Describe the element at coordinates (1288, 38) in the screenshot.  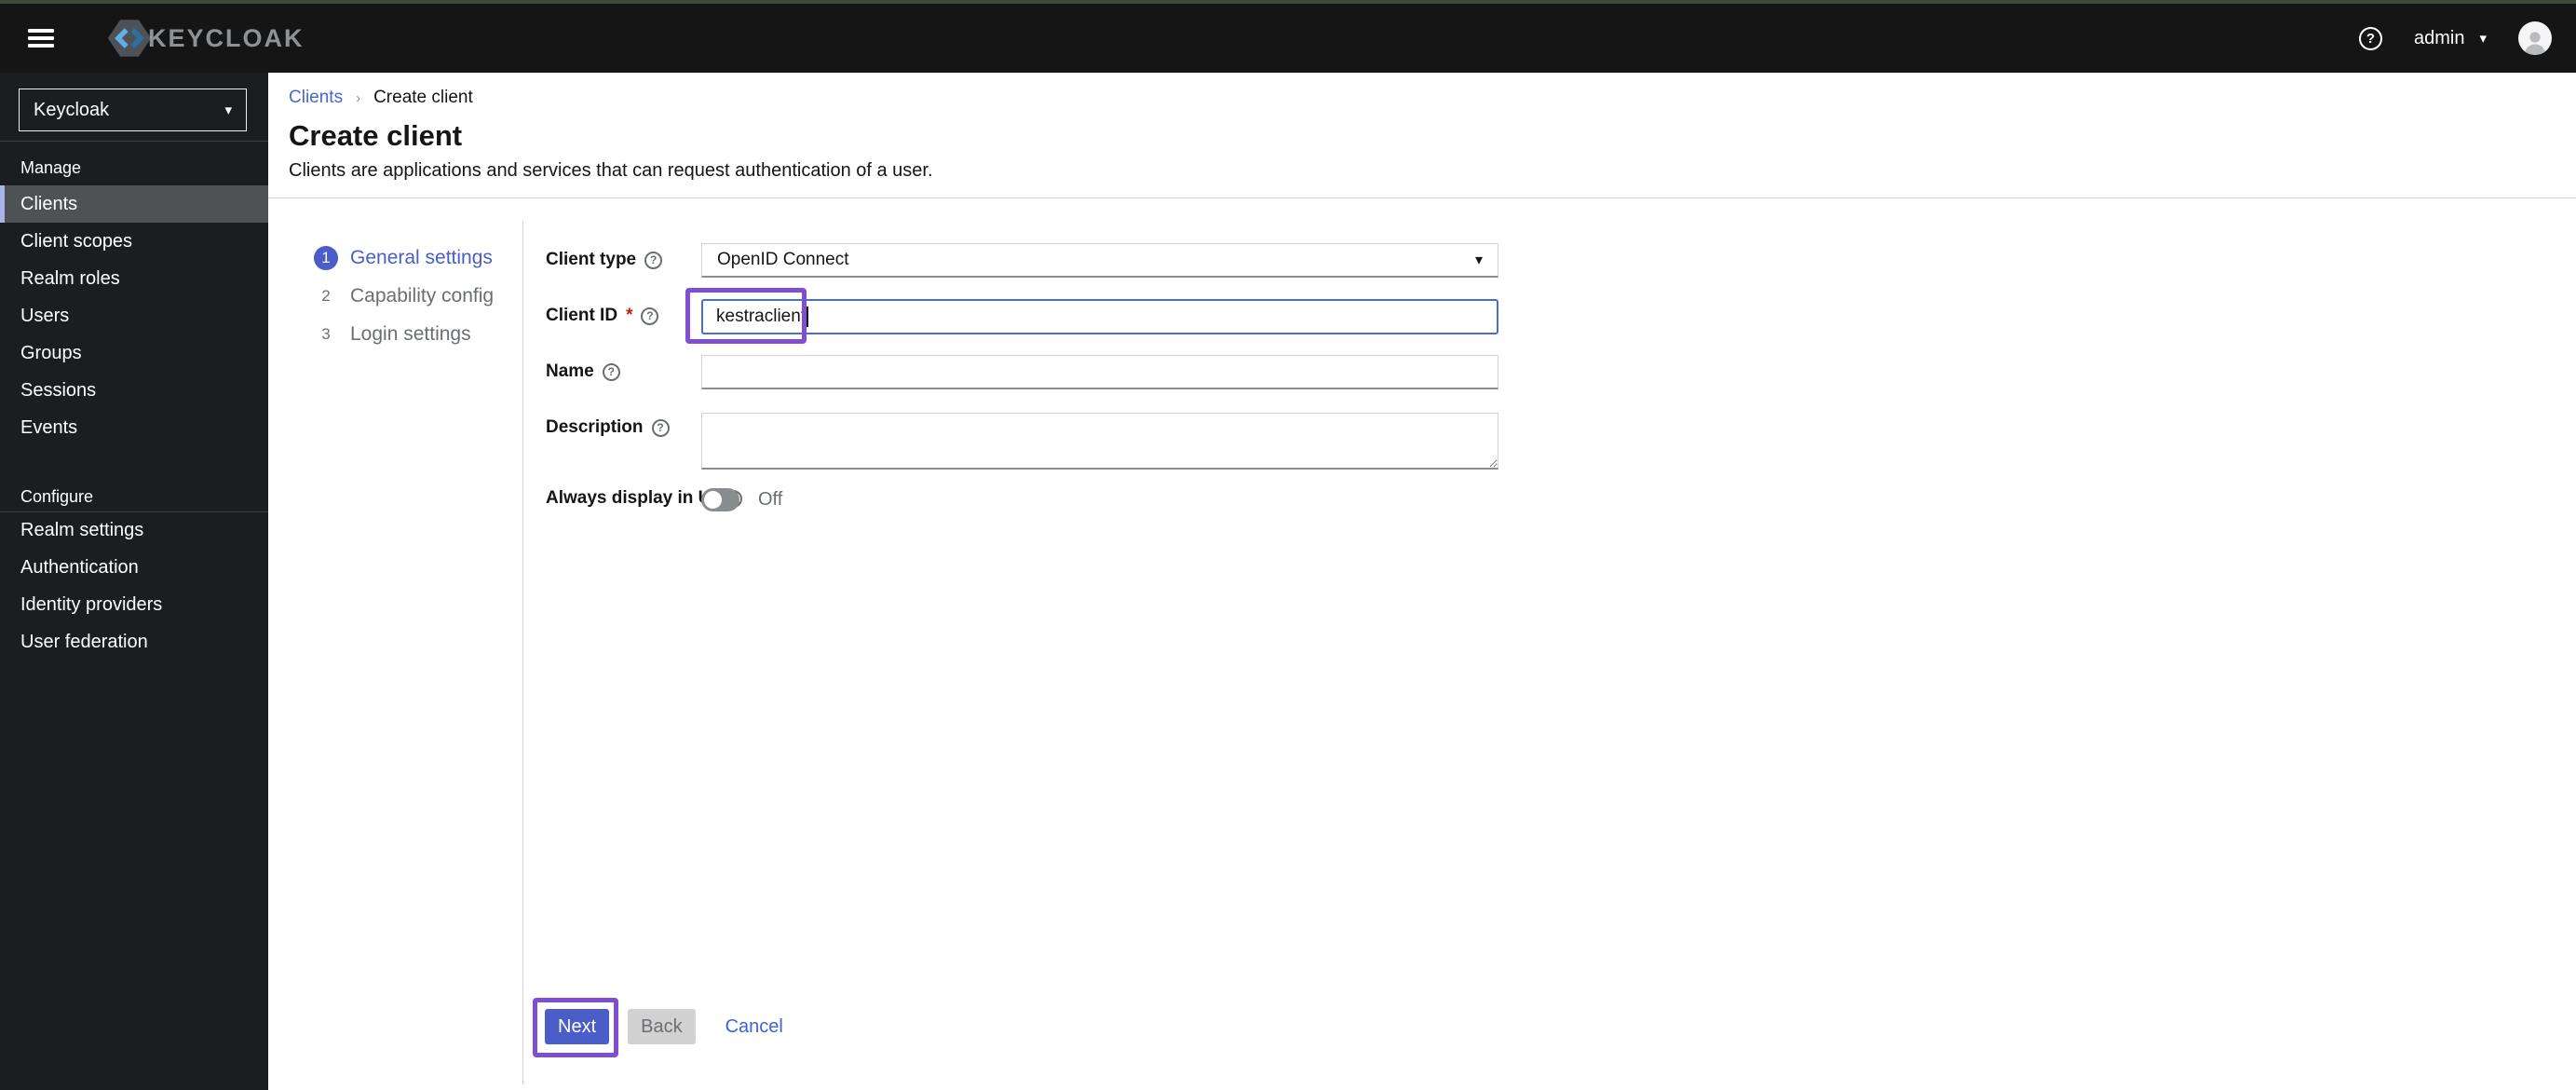
I see `masthead: KEYCLOAK ? admin ▾` at that location.